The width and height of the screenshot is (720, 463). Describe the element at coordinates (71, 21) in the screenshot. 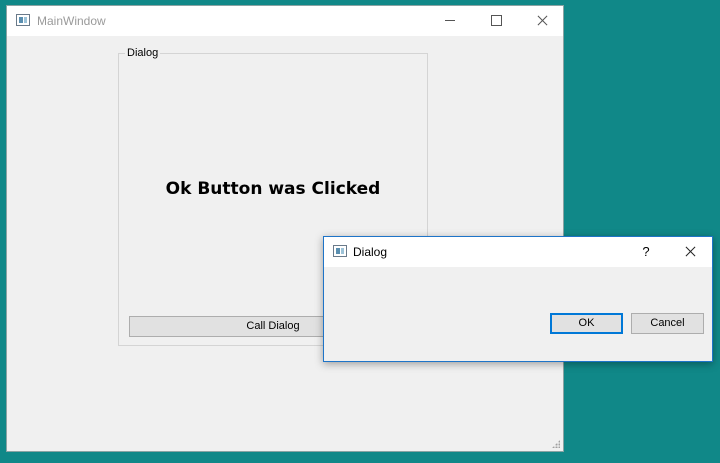

I see `main-window-title: MainWindow` at that location.